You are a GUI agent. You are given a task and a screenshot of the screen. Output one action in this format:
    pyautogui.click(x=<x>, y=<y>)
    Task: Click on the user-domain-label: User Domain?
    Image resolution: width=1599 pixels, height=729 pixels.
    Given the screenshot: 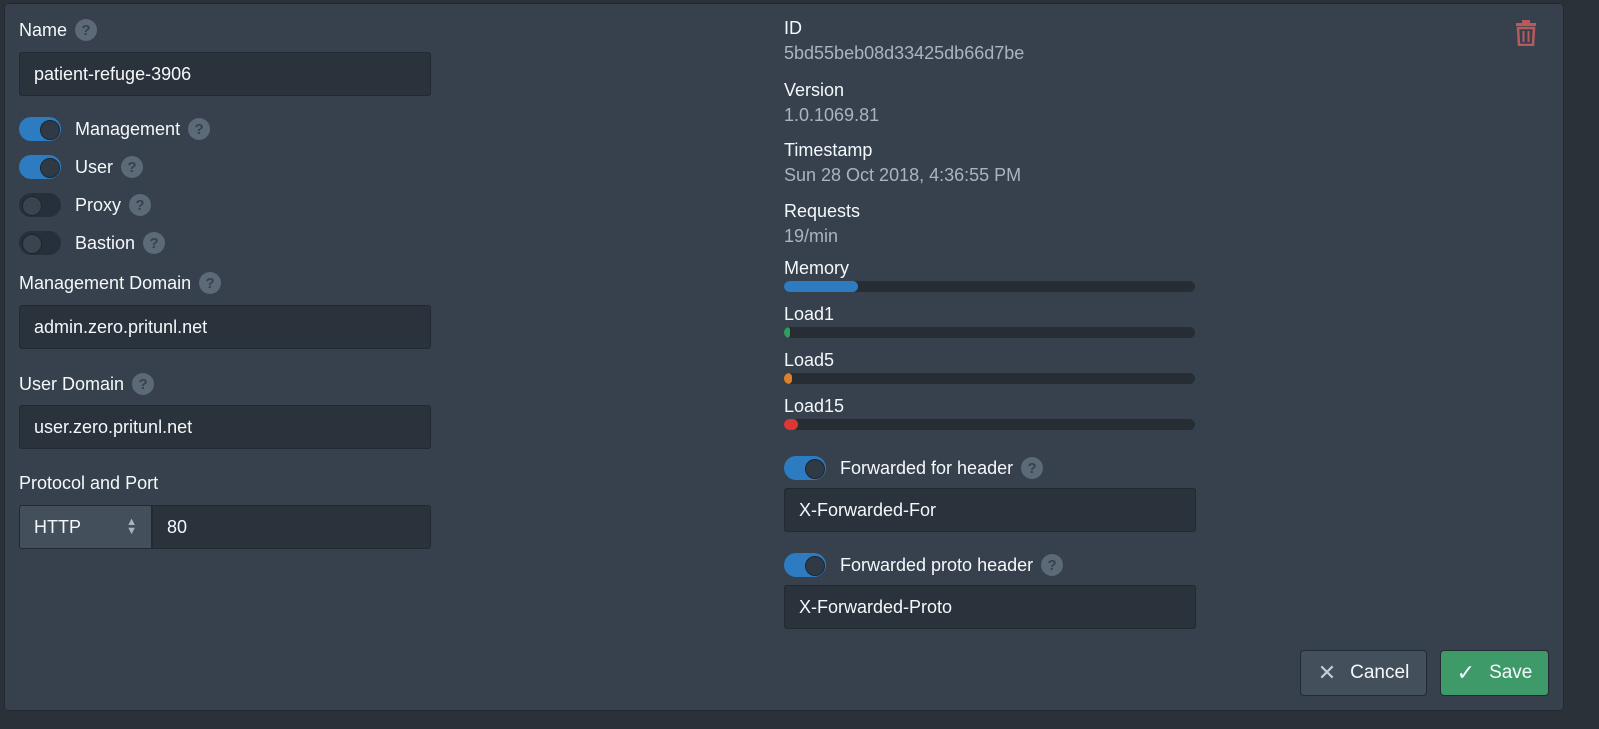 What is the action you would take?
    pyautogui.click(x=87, y=384)
    